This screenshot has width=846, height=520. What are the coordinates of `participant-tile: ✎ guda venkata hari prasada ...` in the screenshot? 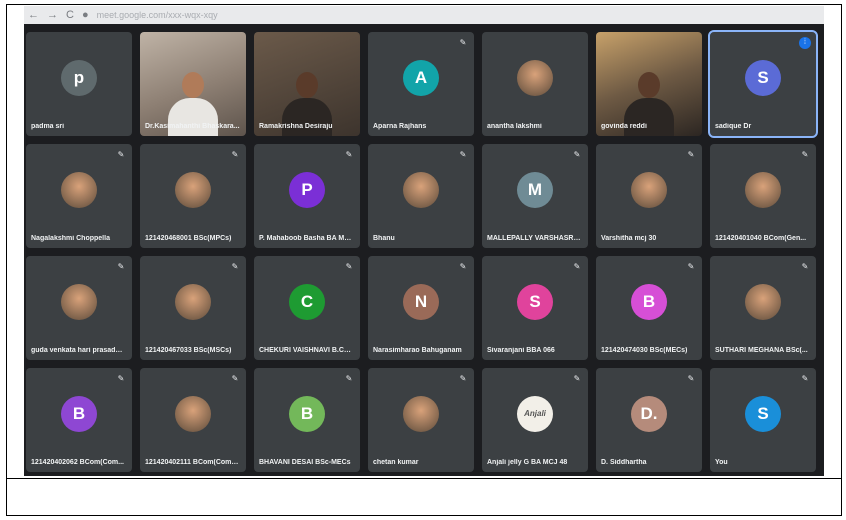 It's located at (79, 308).